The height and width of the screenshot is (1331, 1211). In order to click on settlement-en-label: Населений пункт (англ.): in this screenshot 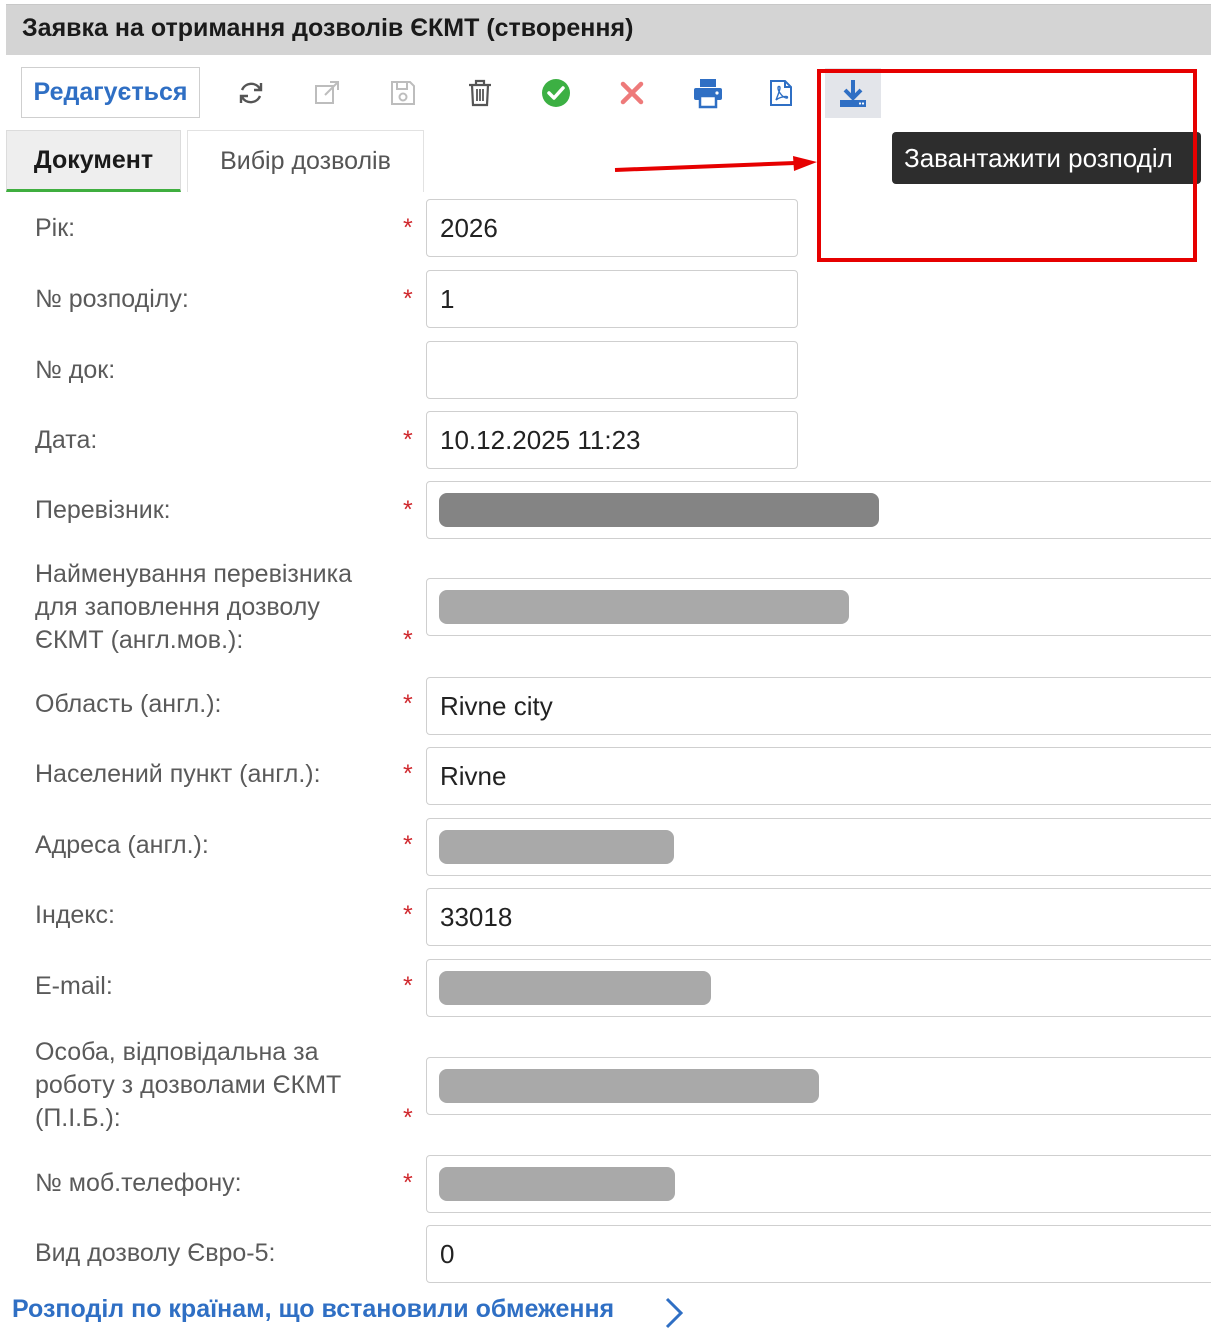, I will do `click(178, 774)`.